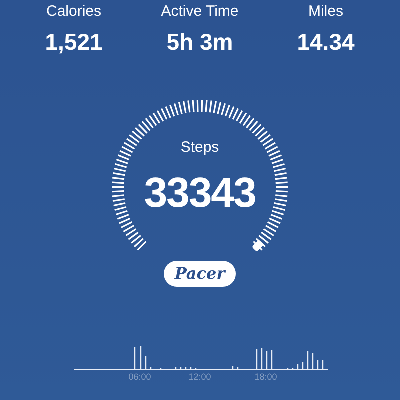  I want to click on stat-label: Calories, so click(74, 12).